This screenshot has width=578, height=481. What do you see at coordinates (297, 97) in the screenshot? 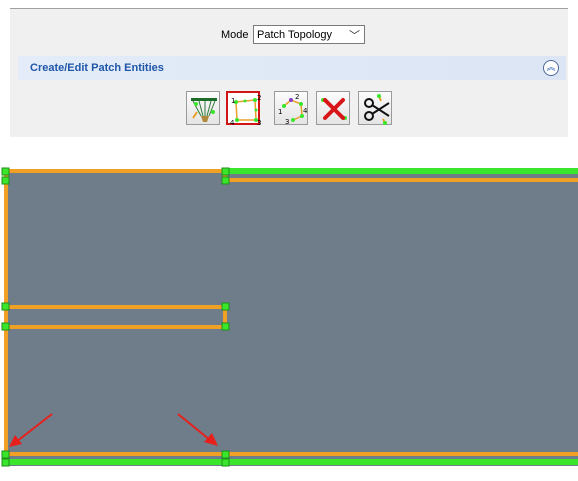
I see `tool3-label-2: 2` at bounding box center [297, 97].